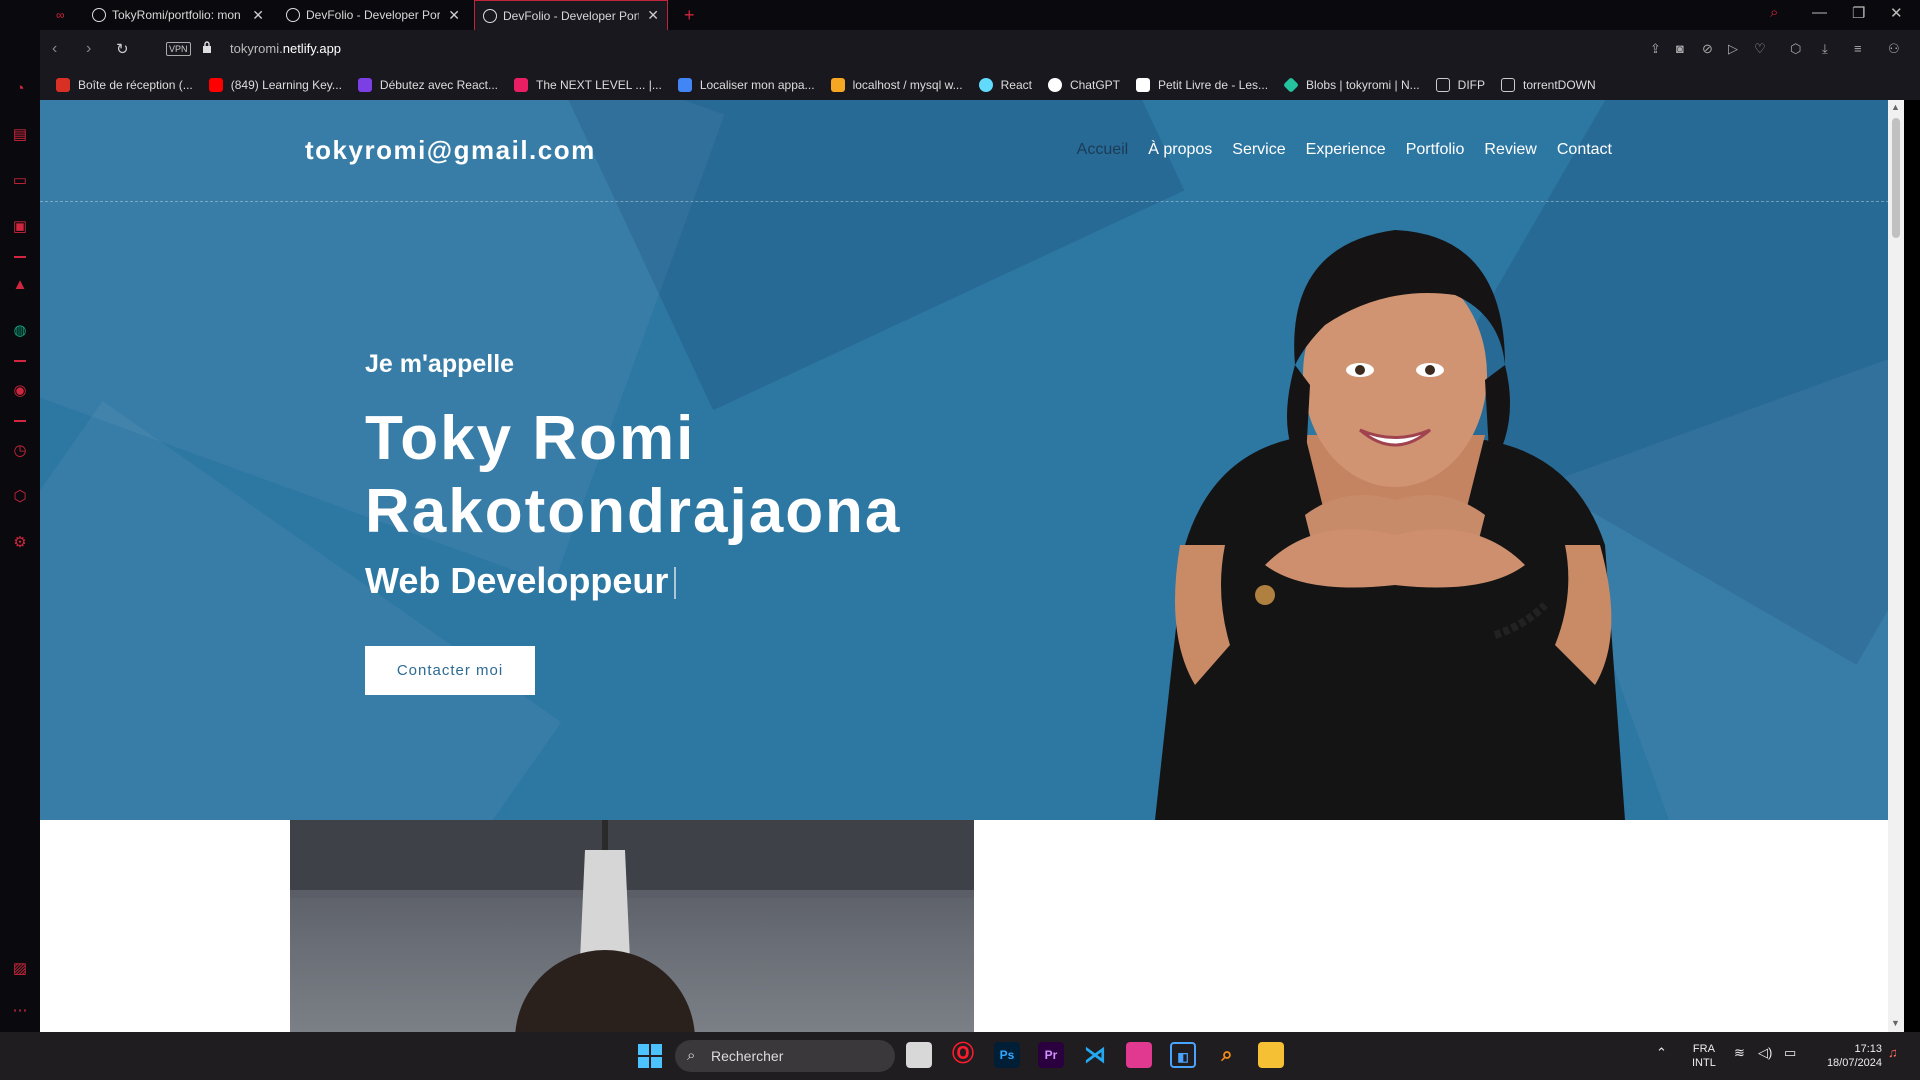  Describe the element at coordinates (1858, 48) in the screenshot. I see `easy-setup-icon: ≡` at that location.